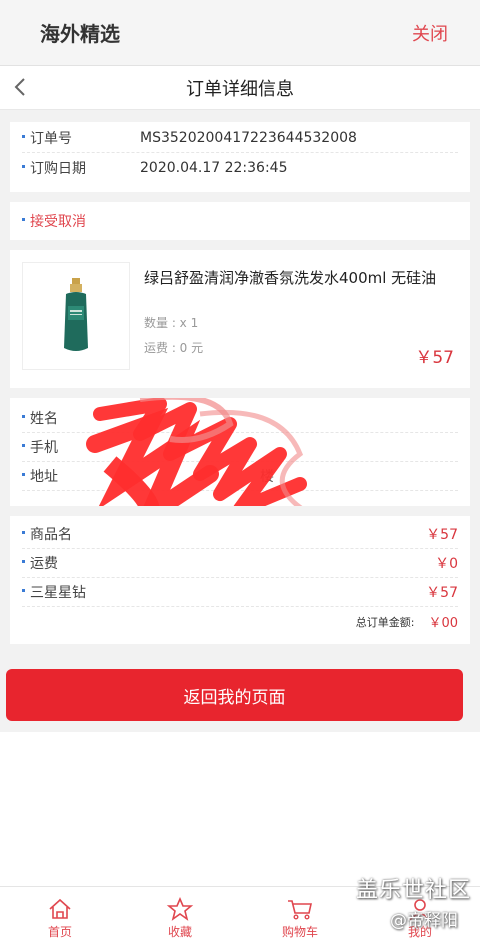  Describe the element at coordinates (81, 418) in the screenshot. I see `recipient-name-label: 姓名` at that location.